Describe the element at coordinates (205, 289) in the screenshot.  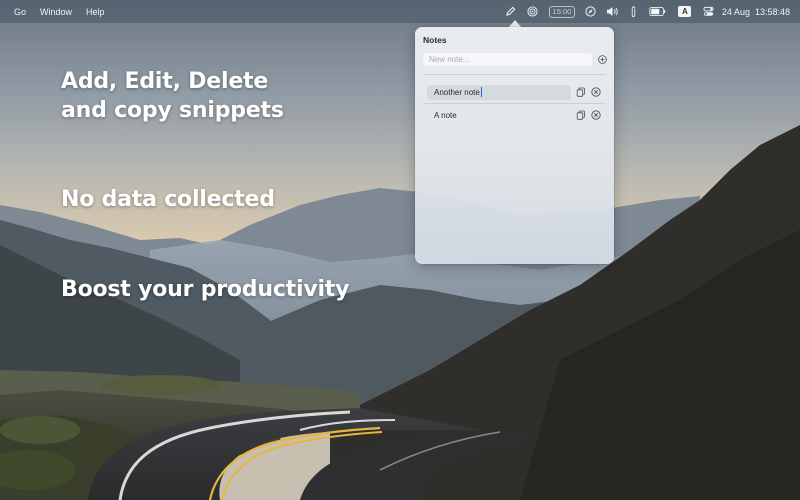
I see `promo-headline-productivity: Boost your productivity` at that location.